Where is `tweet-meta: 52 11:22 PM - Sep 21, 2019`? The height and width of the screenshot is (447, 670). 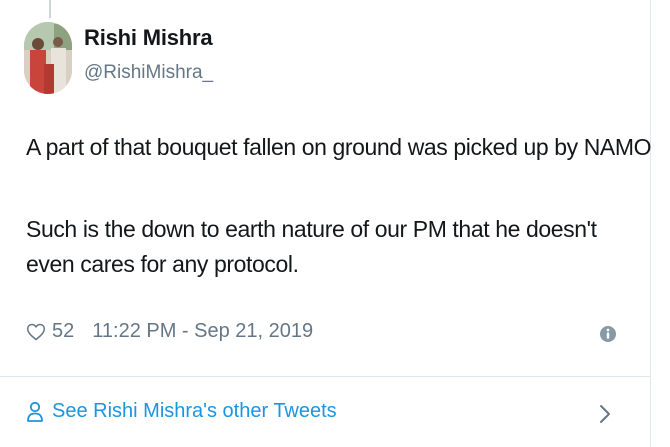 tweet-meta: 52 11:22 PM - Sep 21, 2019 is located at coordinates (169, 331).